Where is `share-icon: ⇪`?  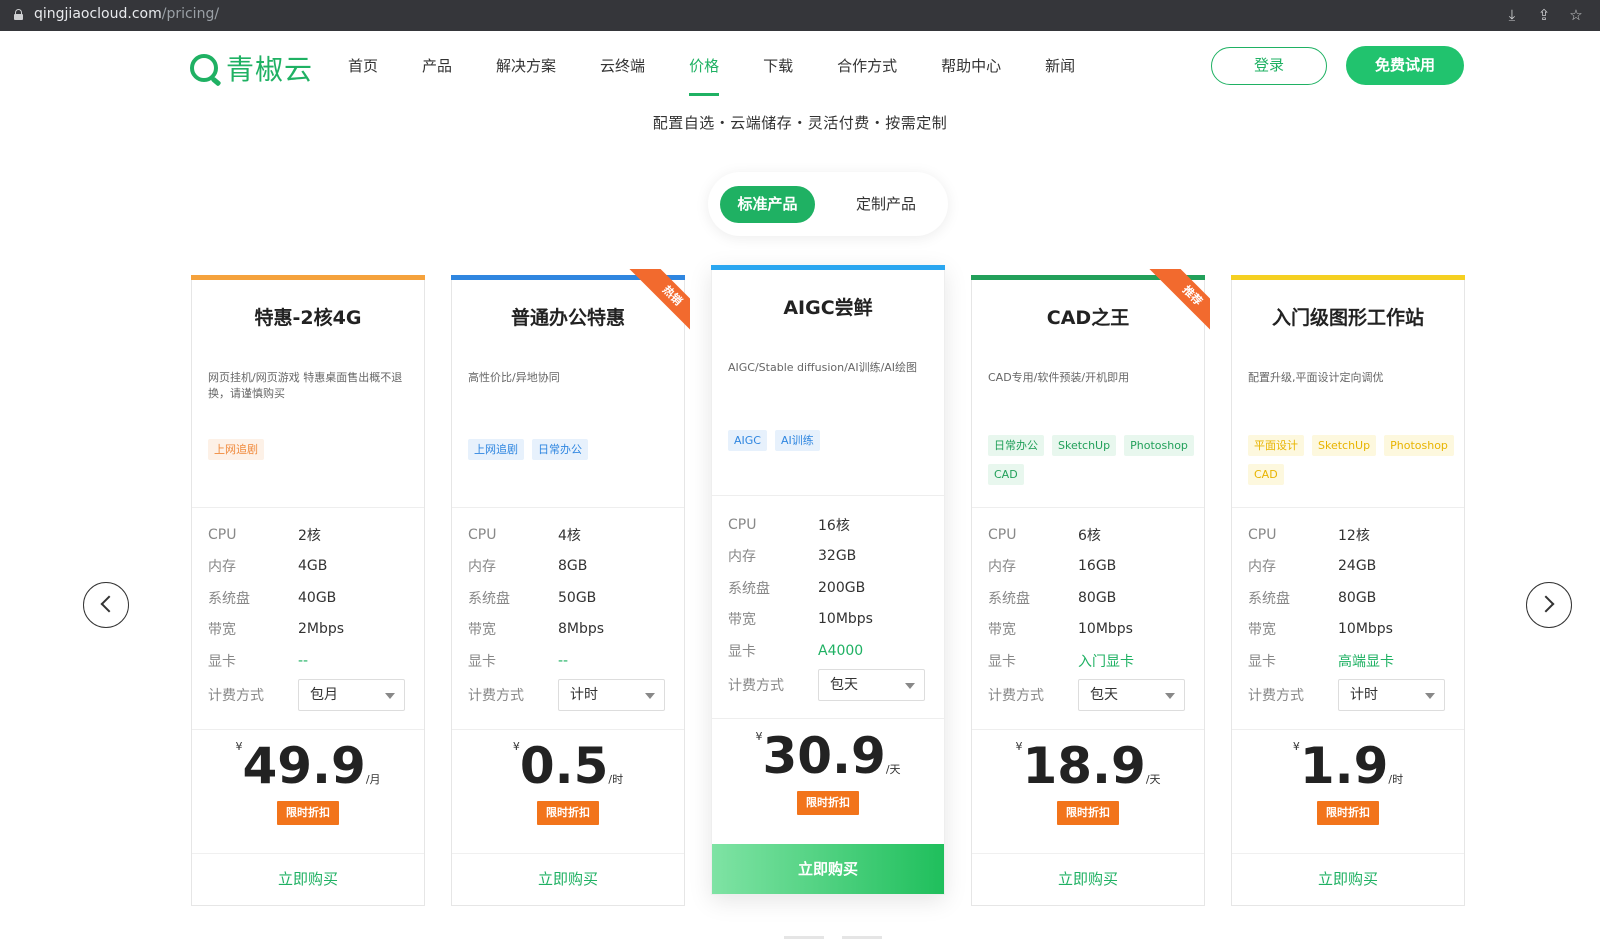
share-icon: ⇪ is located at coordinates (1544, 15).